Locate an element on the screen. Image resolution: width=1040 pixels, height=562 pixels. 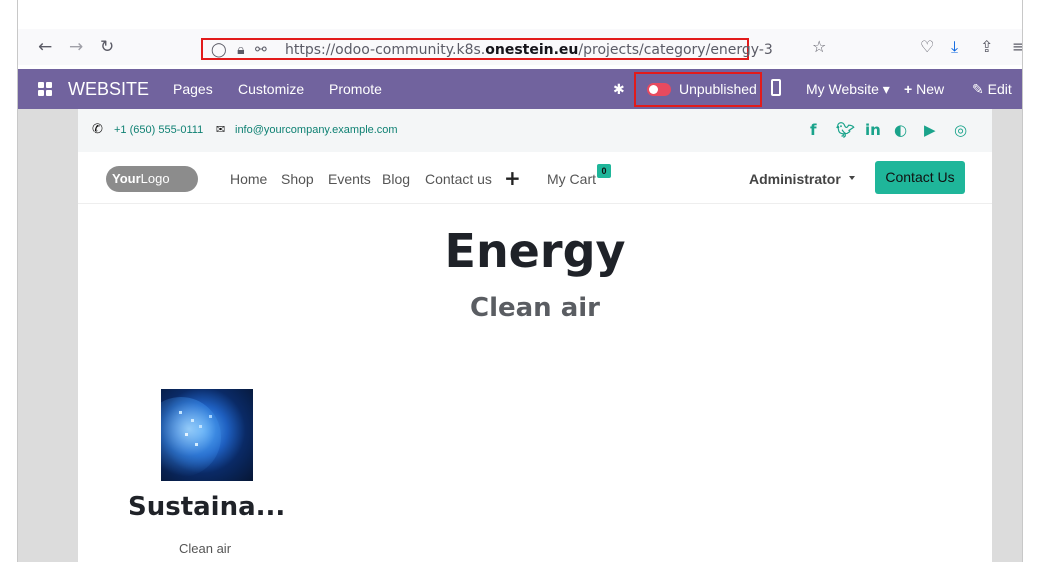
cart-count-badge: 0 is located at coordinates (604, 171).